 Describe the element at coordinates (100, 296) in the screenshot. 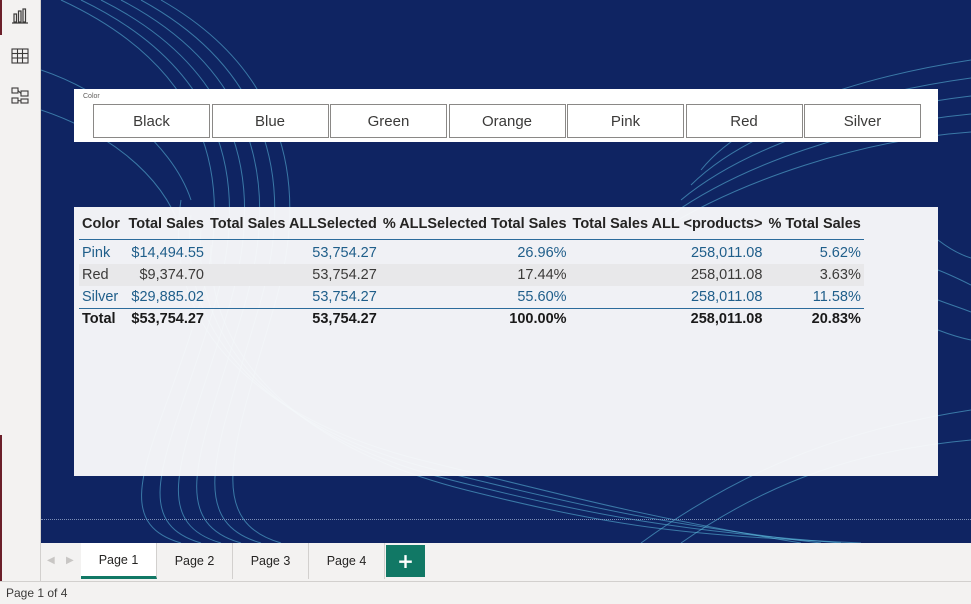

I see `cell-color: Silver` at that location.